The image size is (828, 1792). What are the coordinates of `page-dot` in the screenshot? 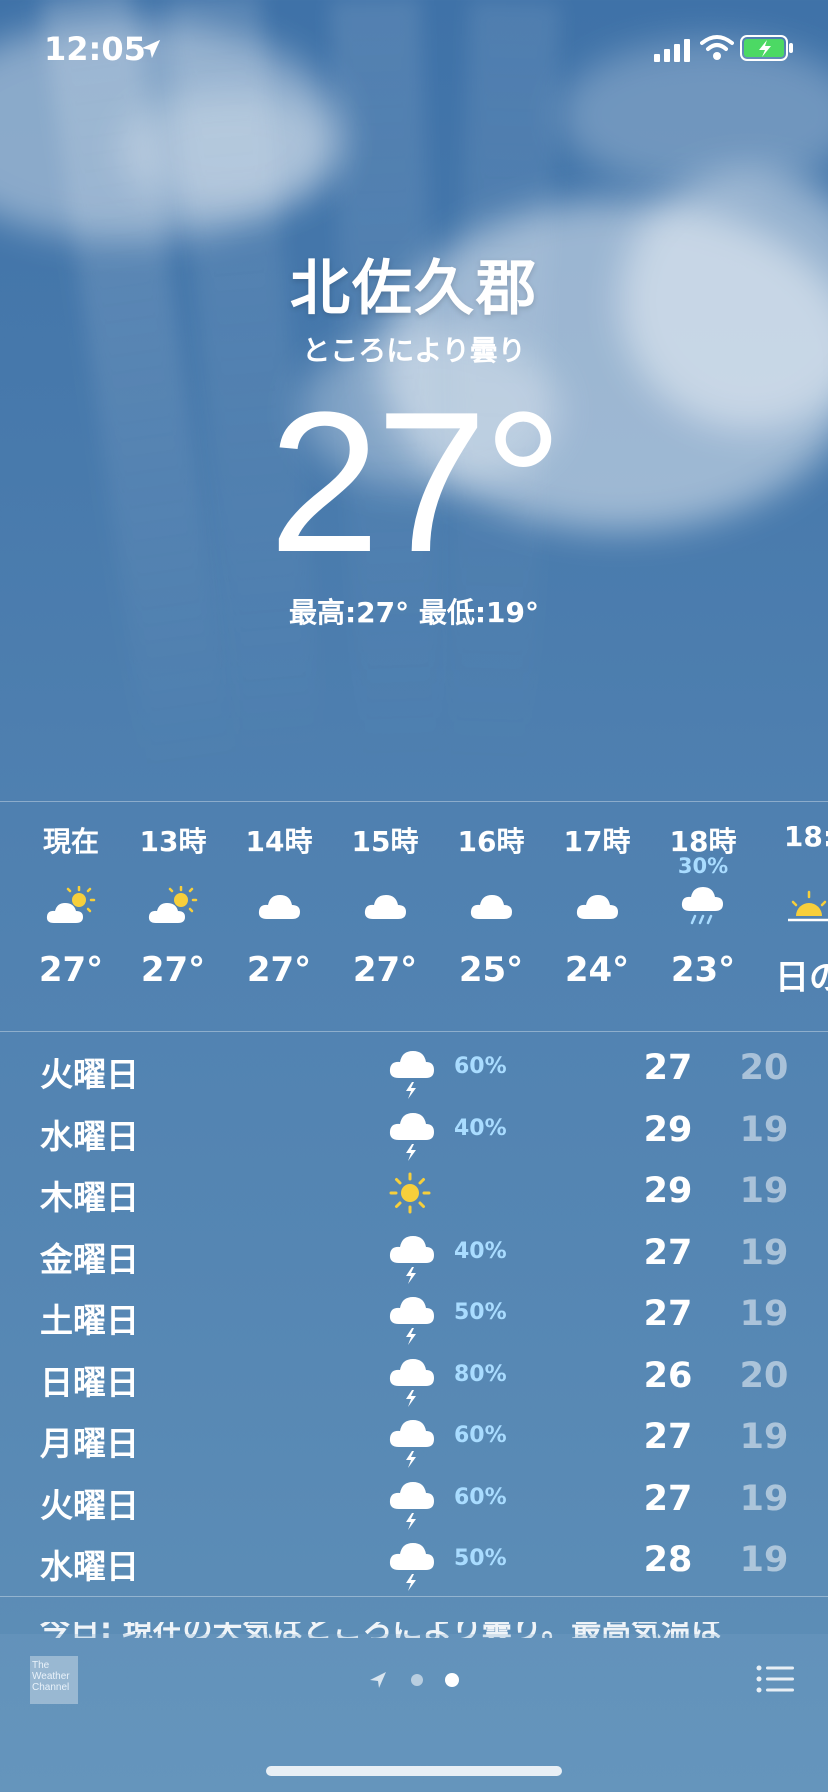 It's located at (417, 1680).